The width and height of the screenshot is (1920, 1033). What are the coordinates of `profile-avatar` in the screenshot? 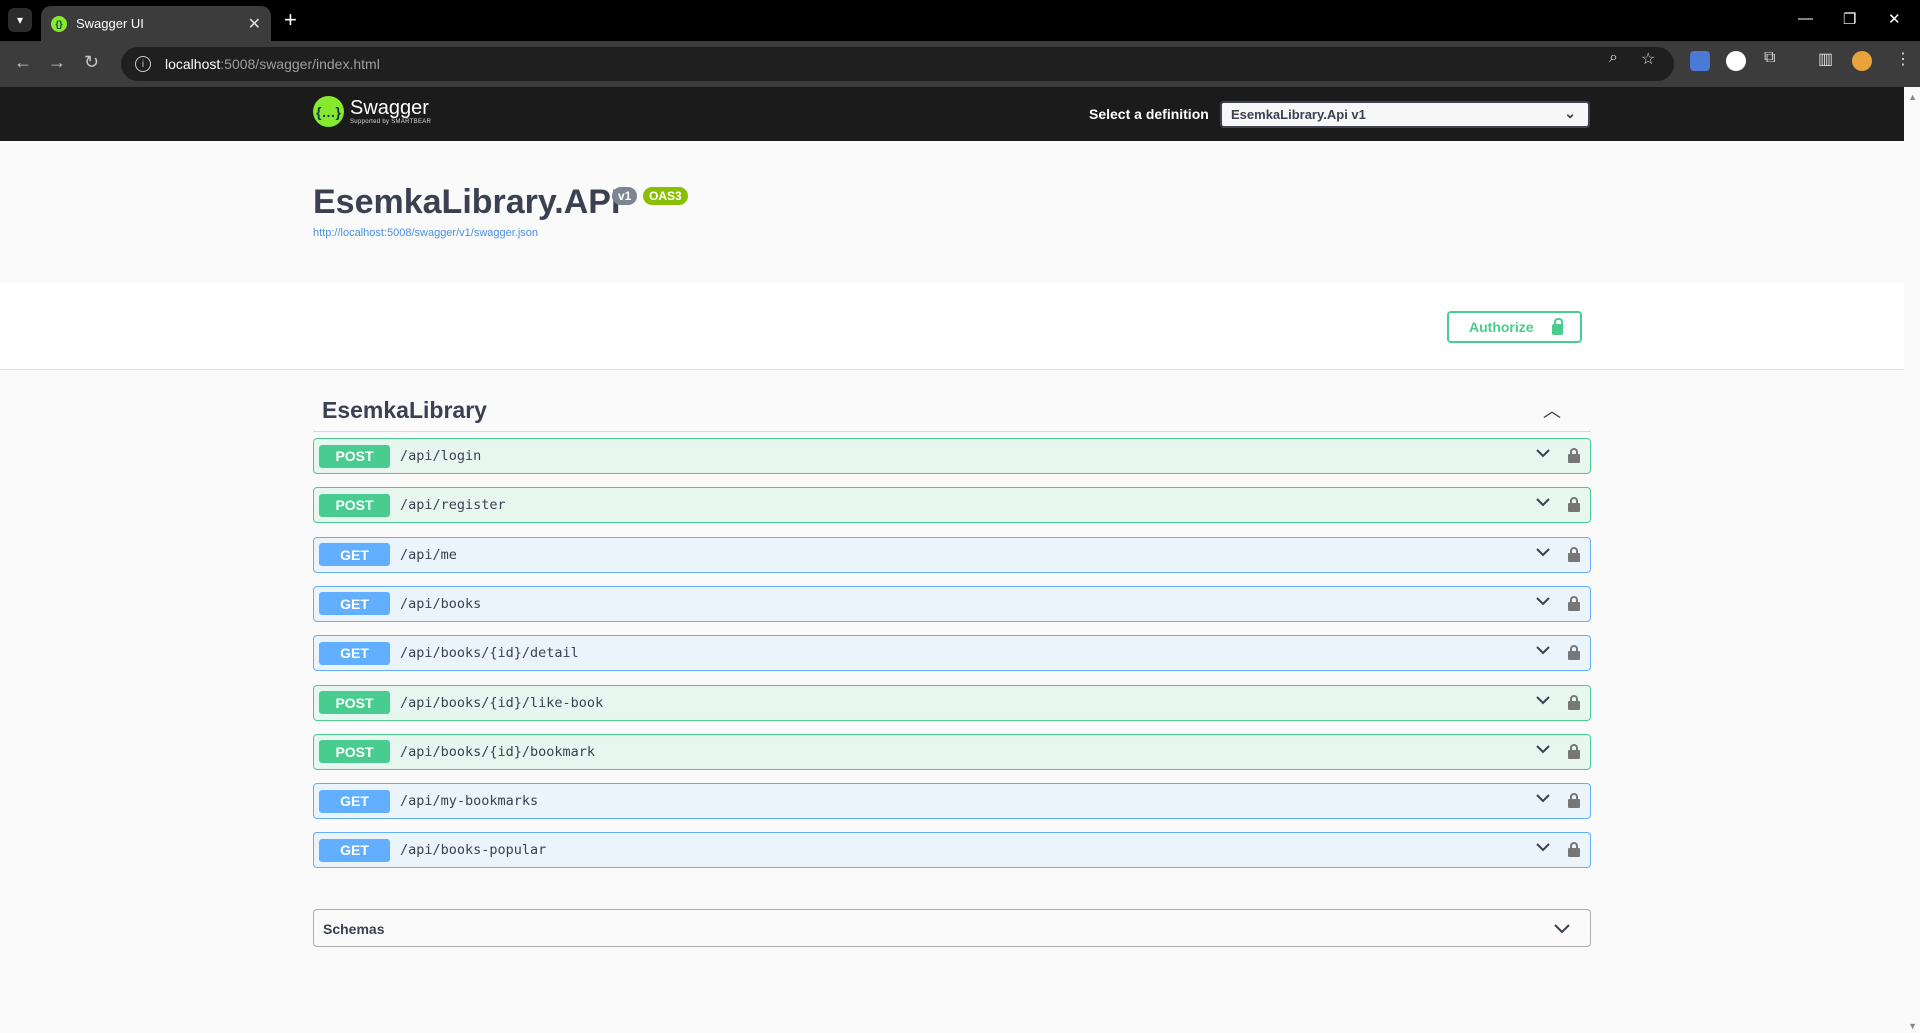 It's located at (1862, 61).